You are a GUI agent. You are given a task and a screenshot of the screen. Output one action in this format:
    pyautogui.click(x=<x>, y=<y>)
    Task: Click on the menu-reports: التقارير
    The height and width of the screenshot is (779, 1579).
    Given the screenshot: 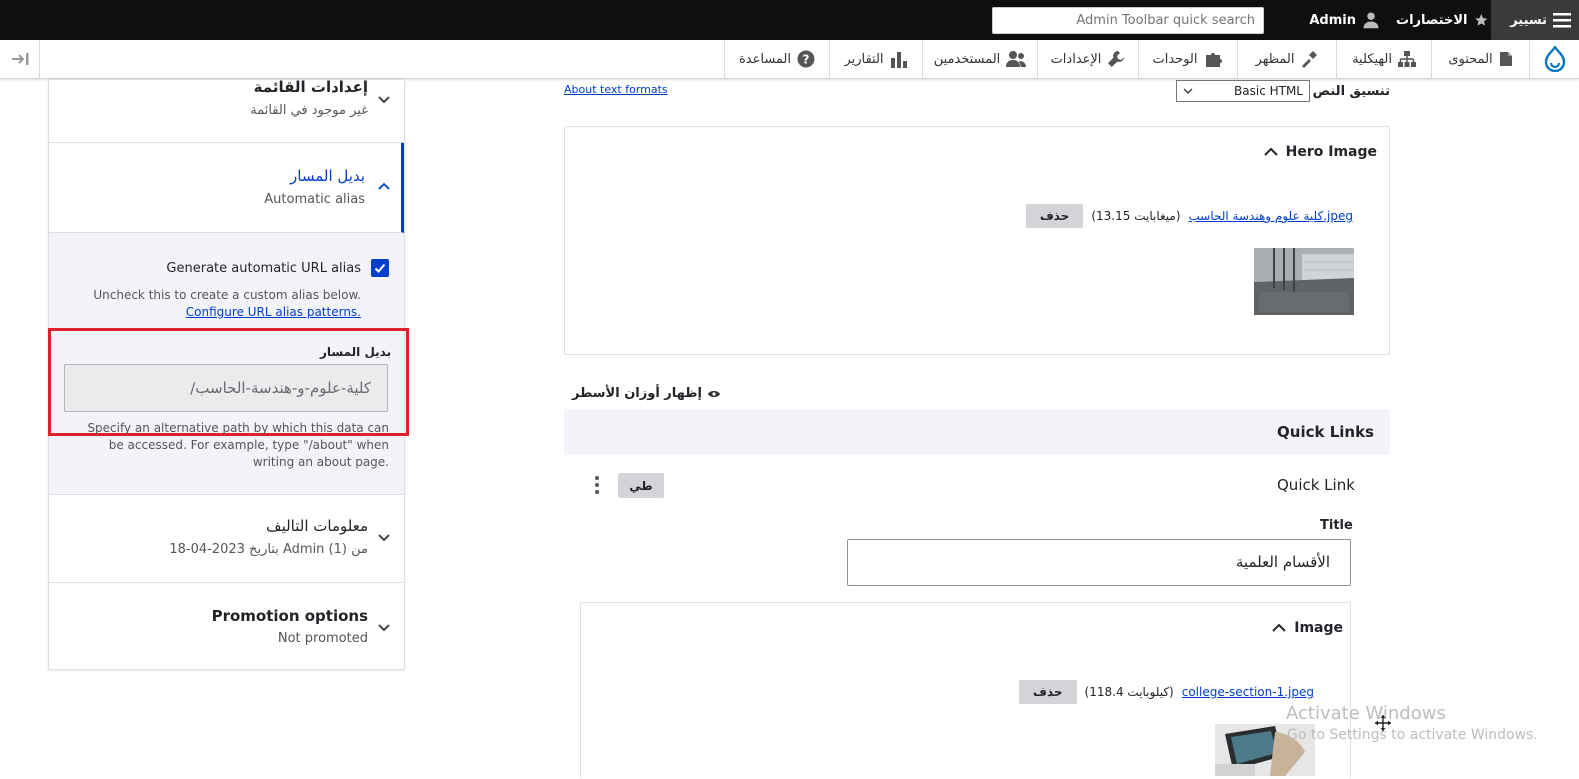 What is the action you would take?
    pyautogui.click(x=875, y=59)
    